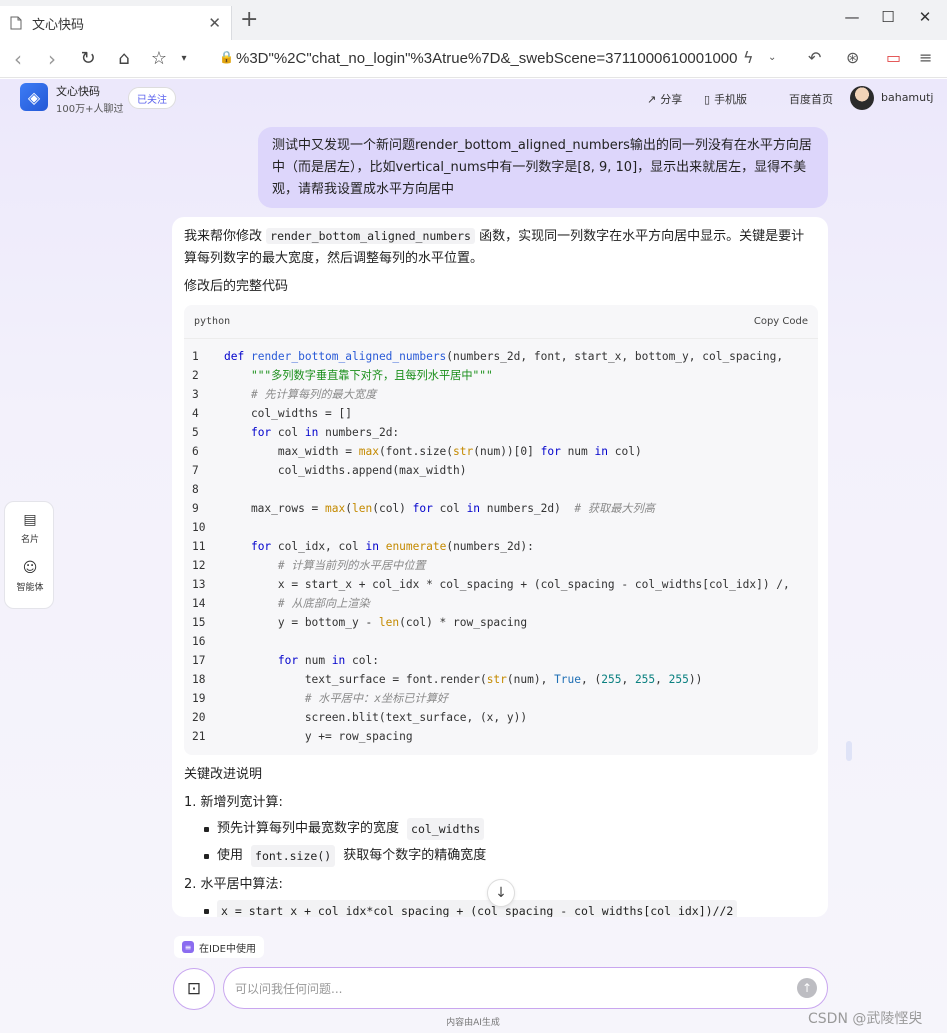 The width and height of the screenshot is (947, 1033). Describe the element at coordinates (313, 394) in the screenshot. I see `line-code: # 先计算每列的最大宽度` at that location.